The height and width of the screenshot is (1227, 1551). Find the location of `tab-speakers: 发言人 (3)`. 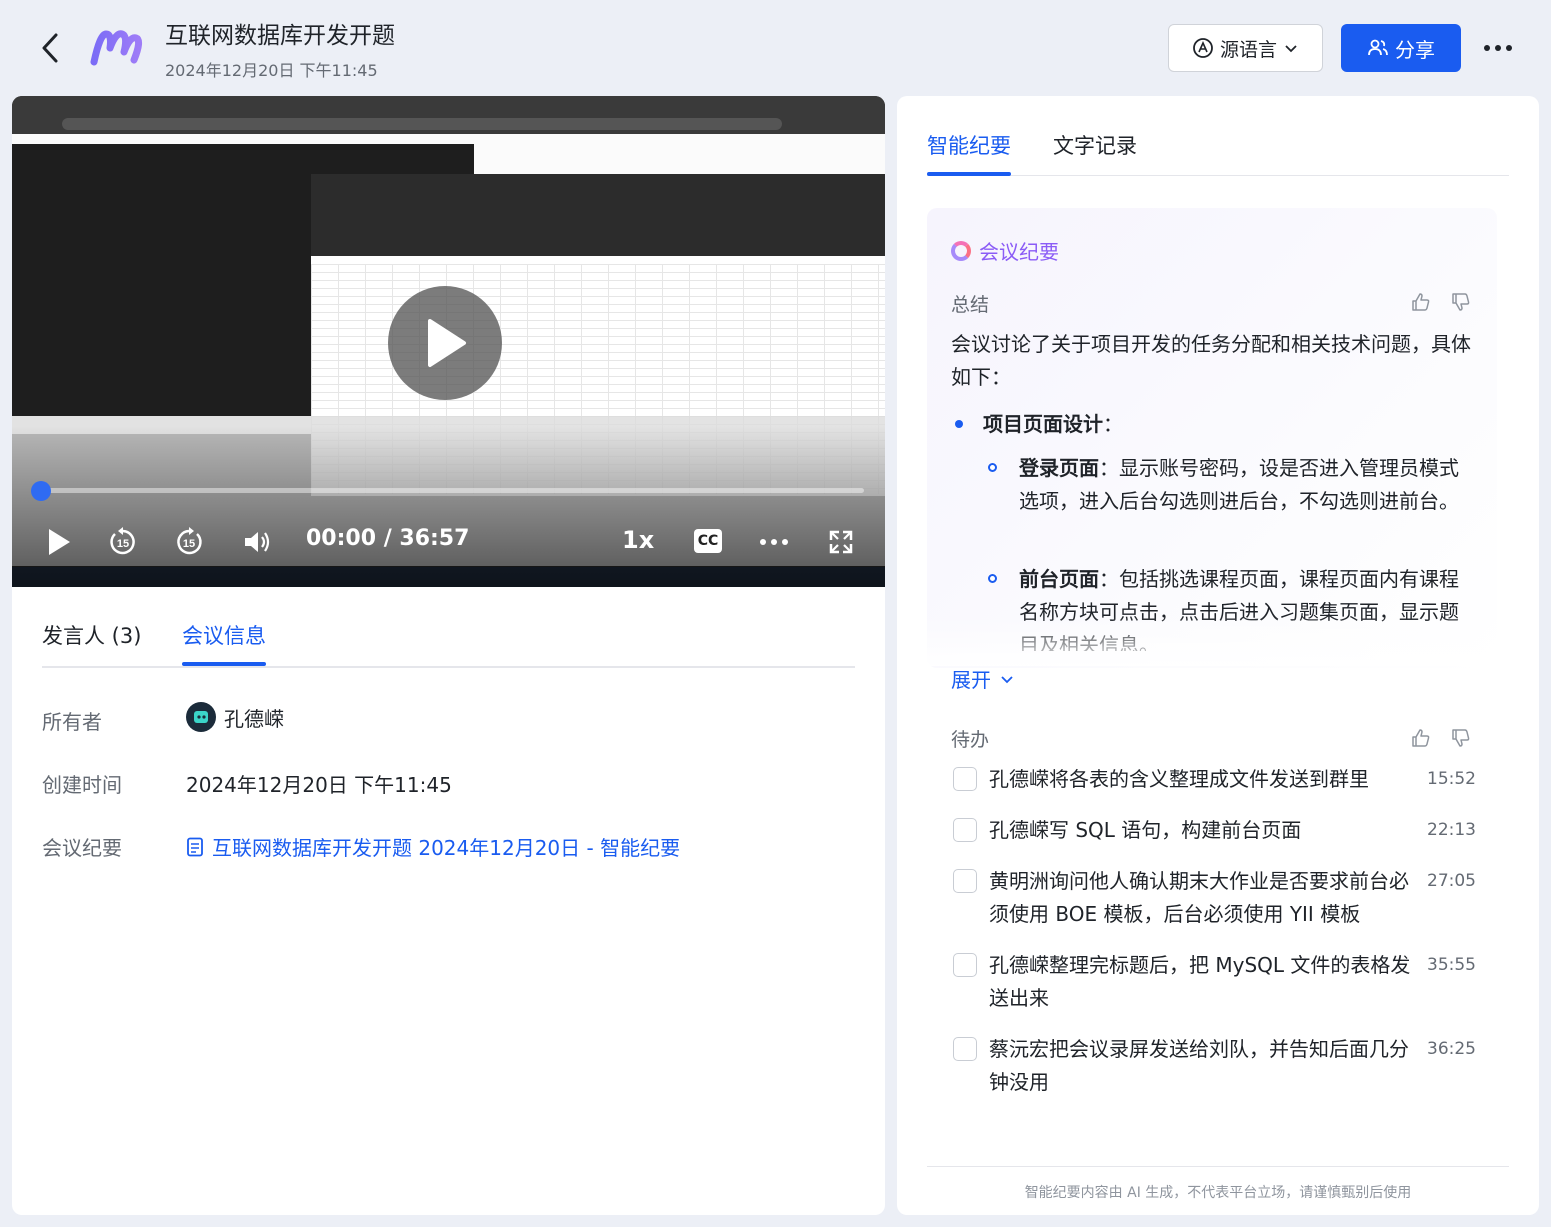

tab-speakers: 发言人 (3) is located at coordinates (91, 635).